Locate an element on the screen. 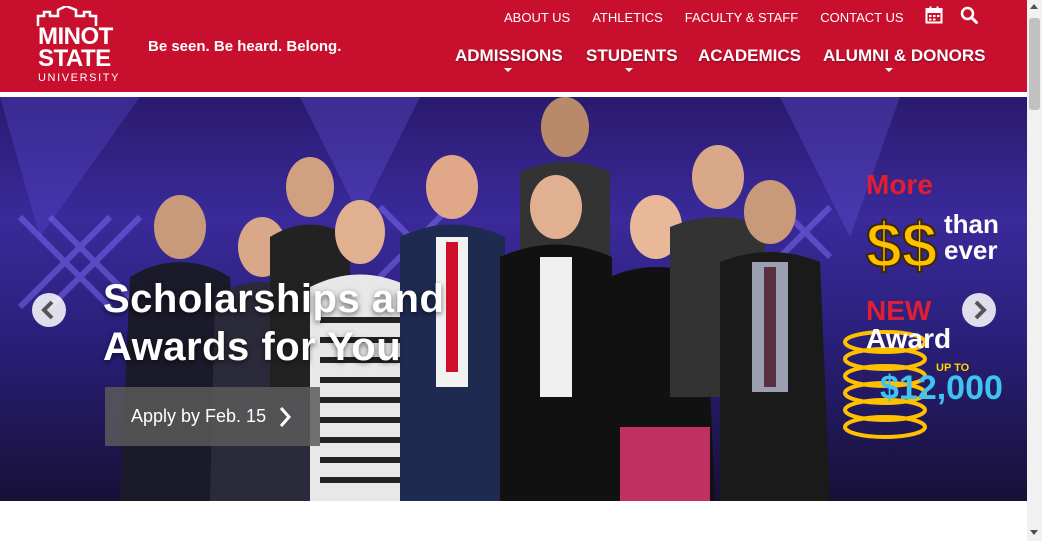 The height and width of the screenshot is (541, 1042). hero-title: Scholarships and Awards for You is located at coordinates (273, 323).